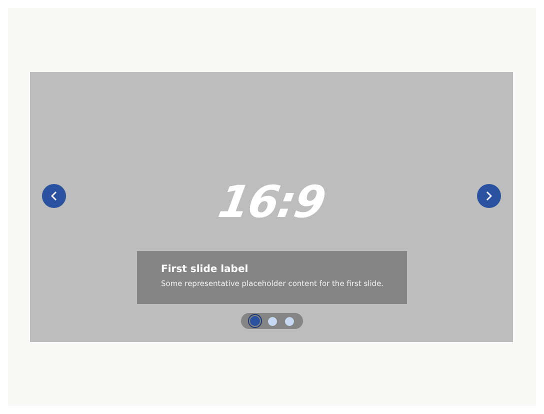 This screenshot has height=414, width=544. I want to click on previous-button, so click(54, 196).